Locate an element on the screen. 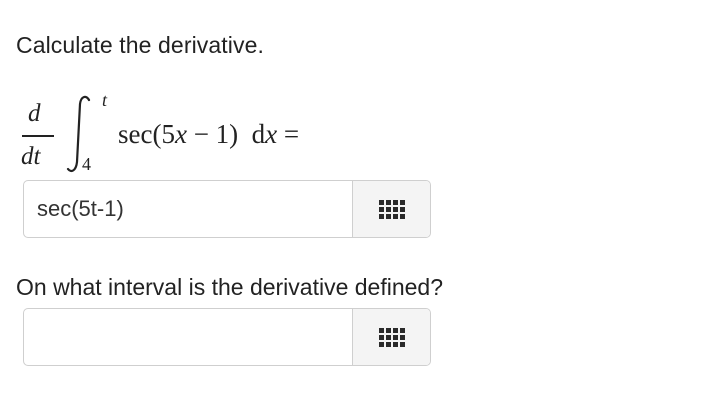  integrand-suffix: − 1) d is located at coordinates (226, 134).